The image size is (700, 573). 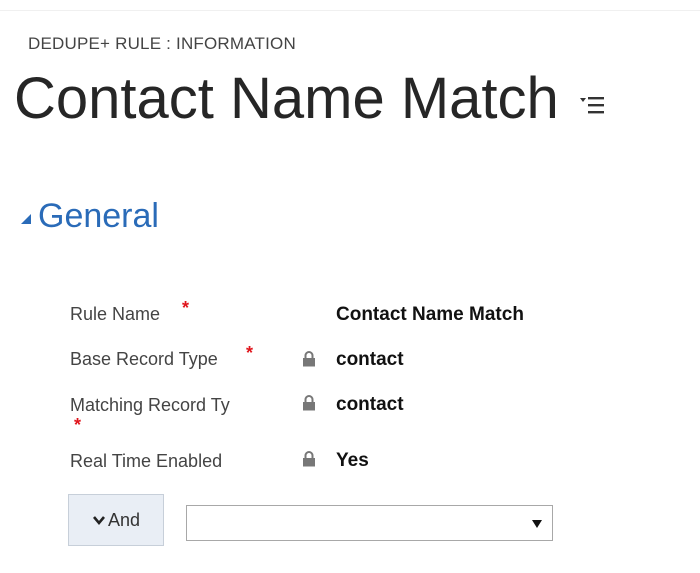 I want to click on section-general-header: General, so click(x=89, y=216).